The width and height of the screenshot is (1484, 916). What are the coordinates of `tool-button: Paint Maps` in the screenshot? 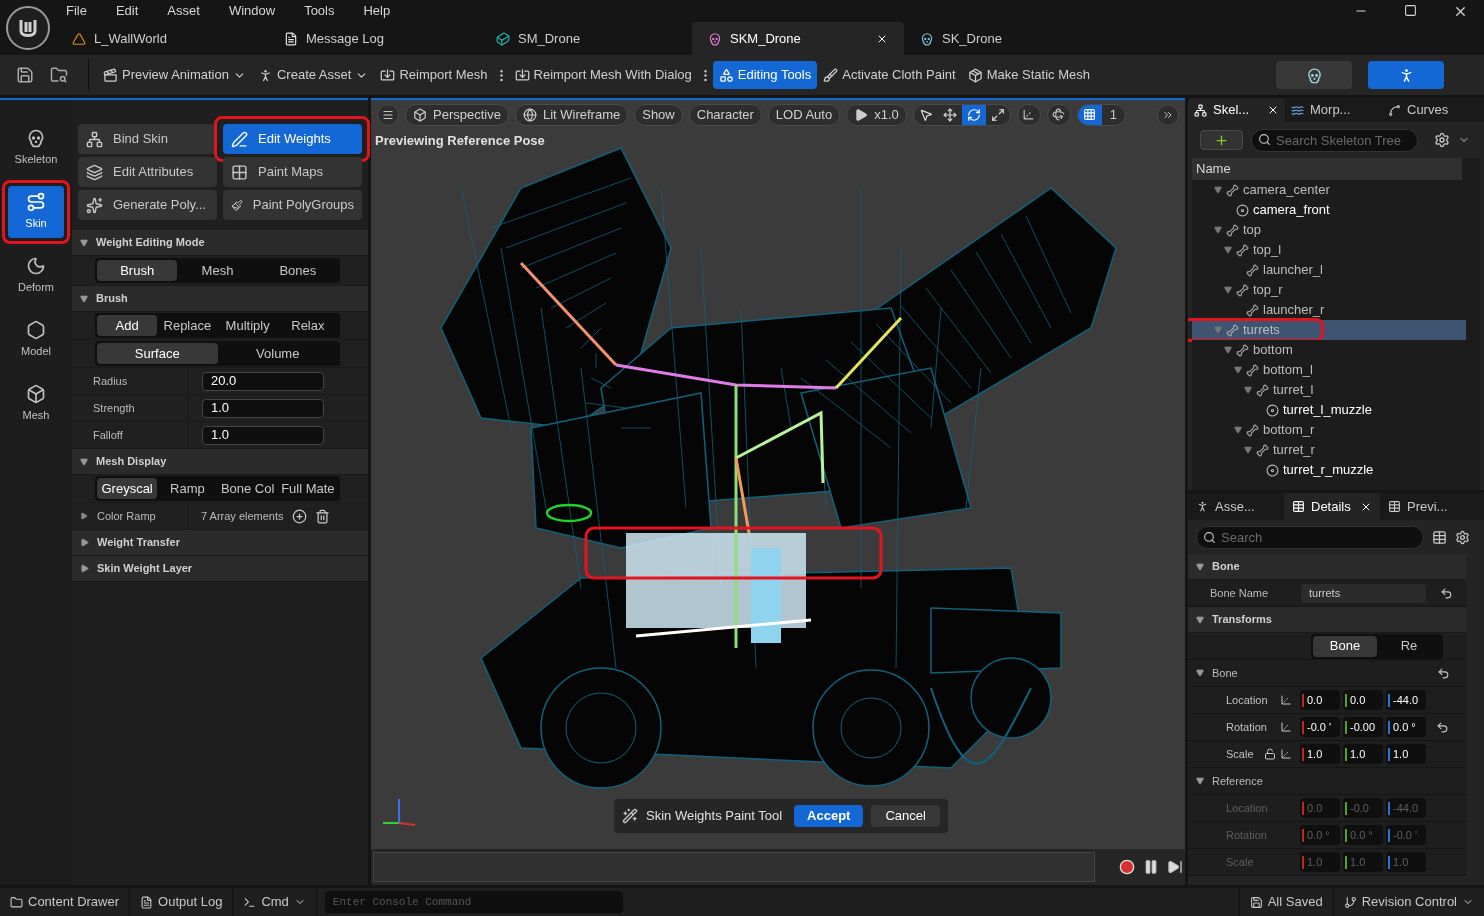 It's located at (292, 172).